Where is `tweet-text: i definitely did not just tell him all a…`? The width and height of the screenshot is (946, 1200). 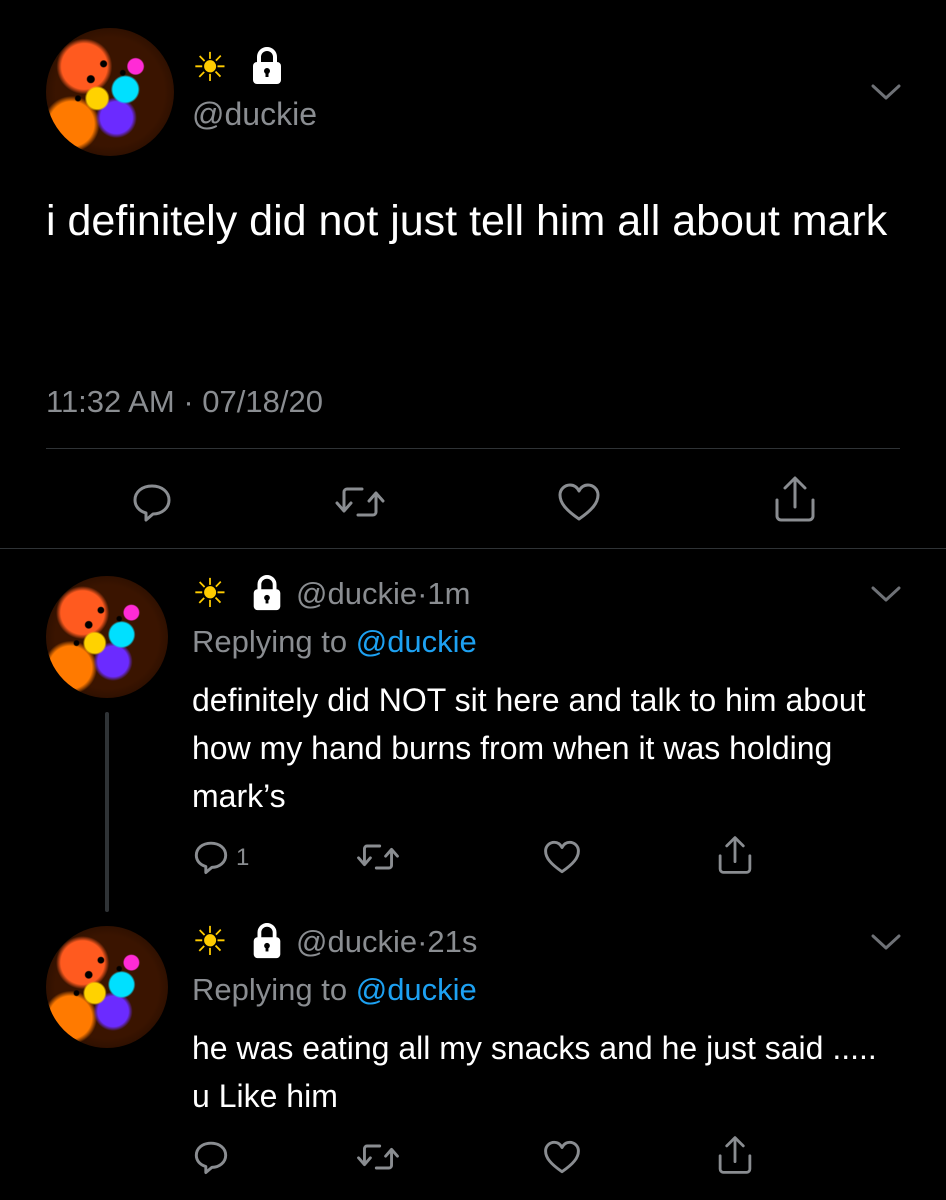
tweet-text: i definitely did not just tell him all a… is located at coordinates (467, 221).